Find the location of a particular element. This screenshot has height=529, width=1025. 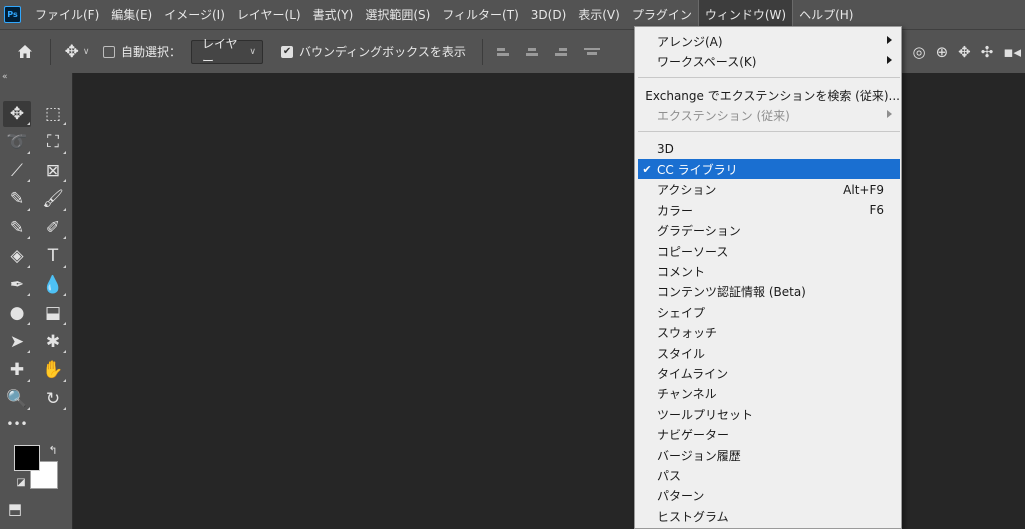

window-menu-item: コメント is located at coordinates (769, 271).